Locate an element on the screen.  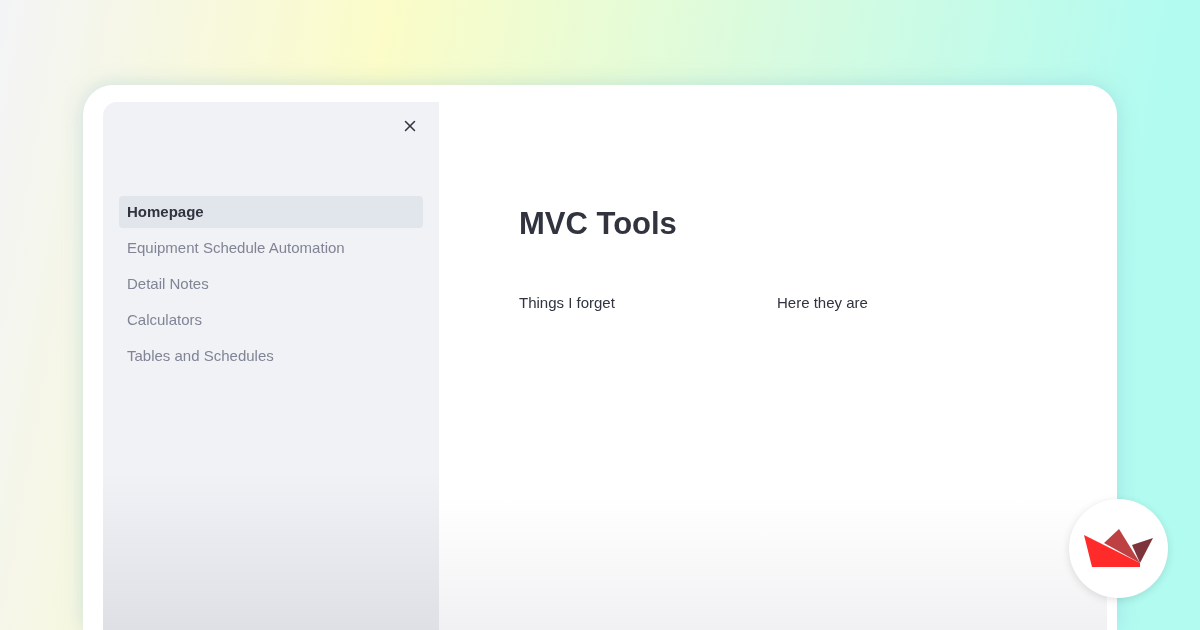
page-title: MVC Tools is located at coordinates (598, 223).